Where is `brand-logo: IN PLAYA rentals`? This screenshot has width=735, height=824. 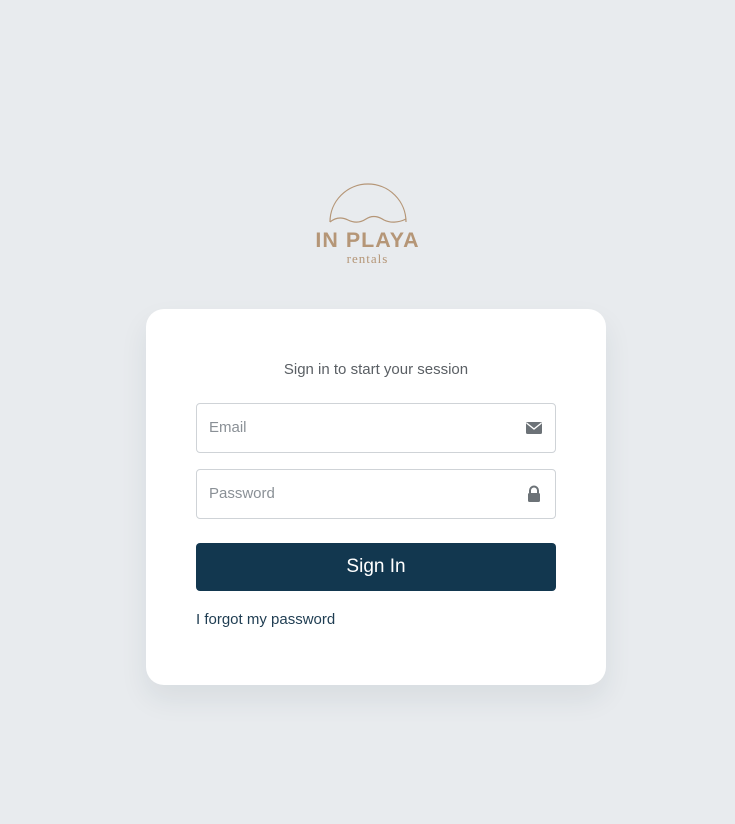 brand-logo: IN PLAYA rentals is located at coordinates (367, 224).